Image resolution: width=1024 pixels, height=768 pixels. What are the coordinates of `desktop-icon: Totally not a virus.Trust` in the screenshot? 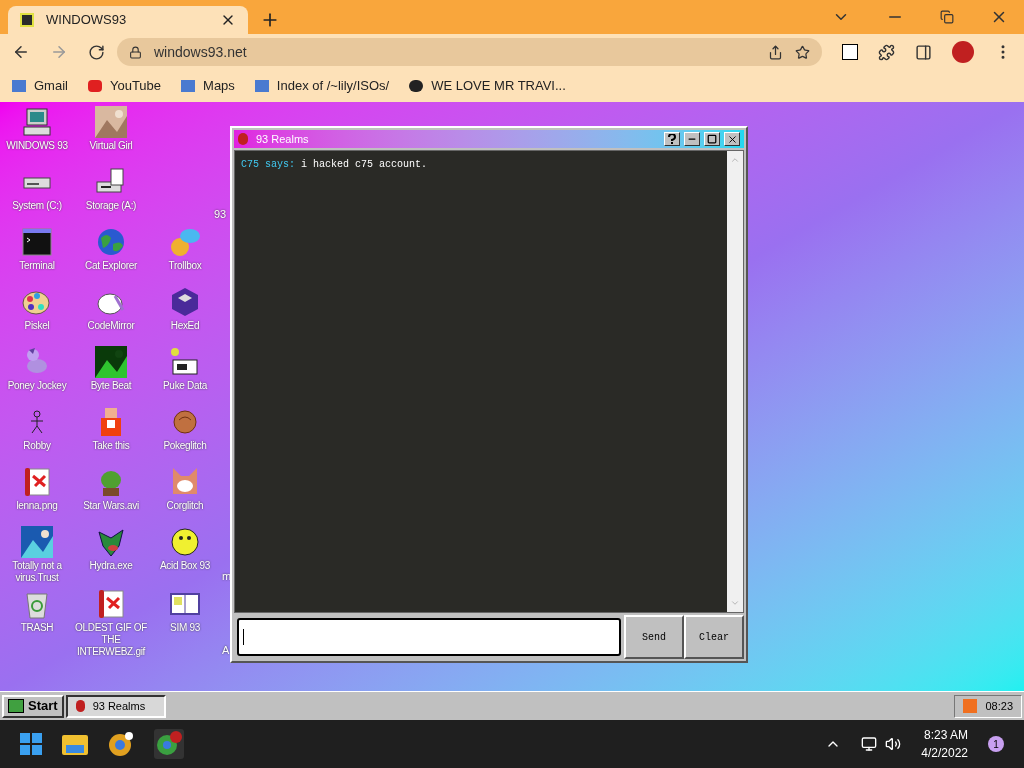 It's located at (37, 557).